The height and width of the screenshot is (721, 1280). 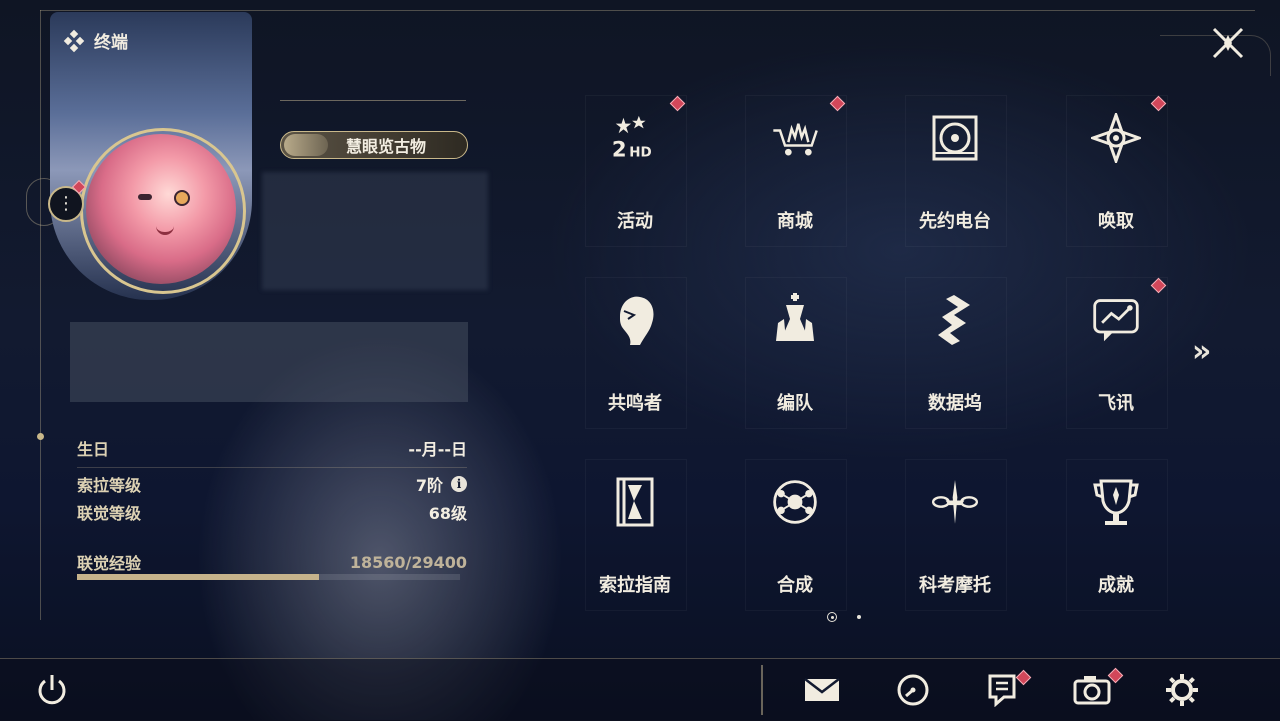 I want to click on union-exp-row: 联觉经验 18560/29400, so click(x=272, y=562).